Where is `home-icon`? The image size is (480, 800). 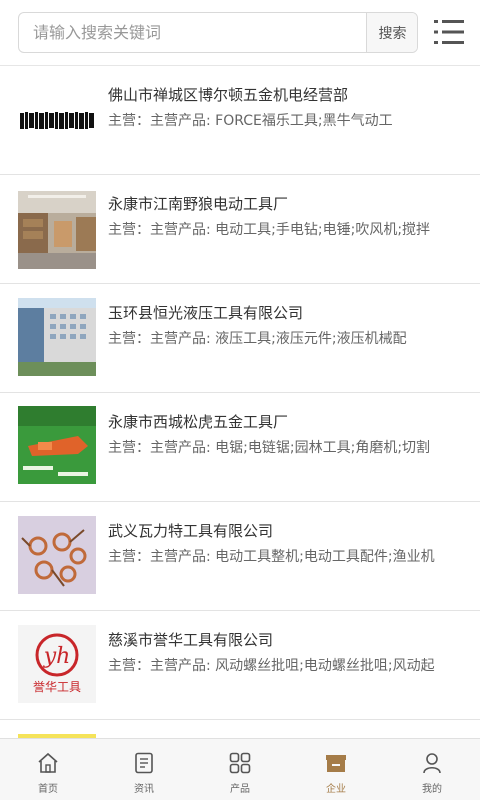 home-icon is located at coordinates (48, 762).